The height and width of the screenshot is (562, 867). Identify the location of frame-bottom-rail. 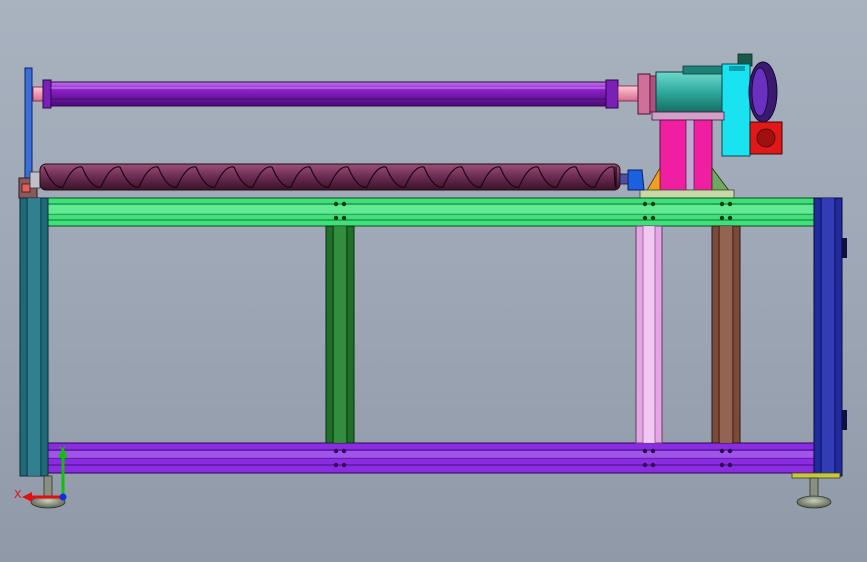
(431, 458).